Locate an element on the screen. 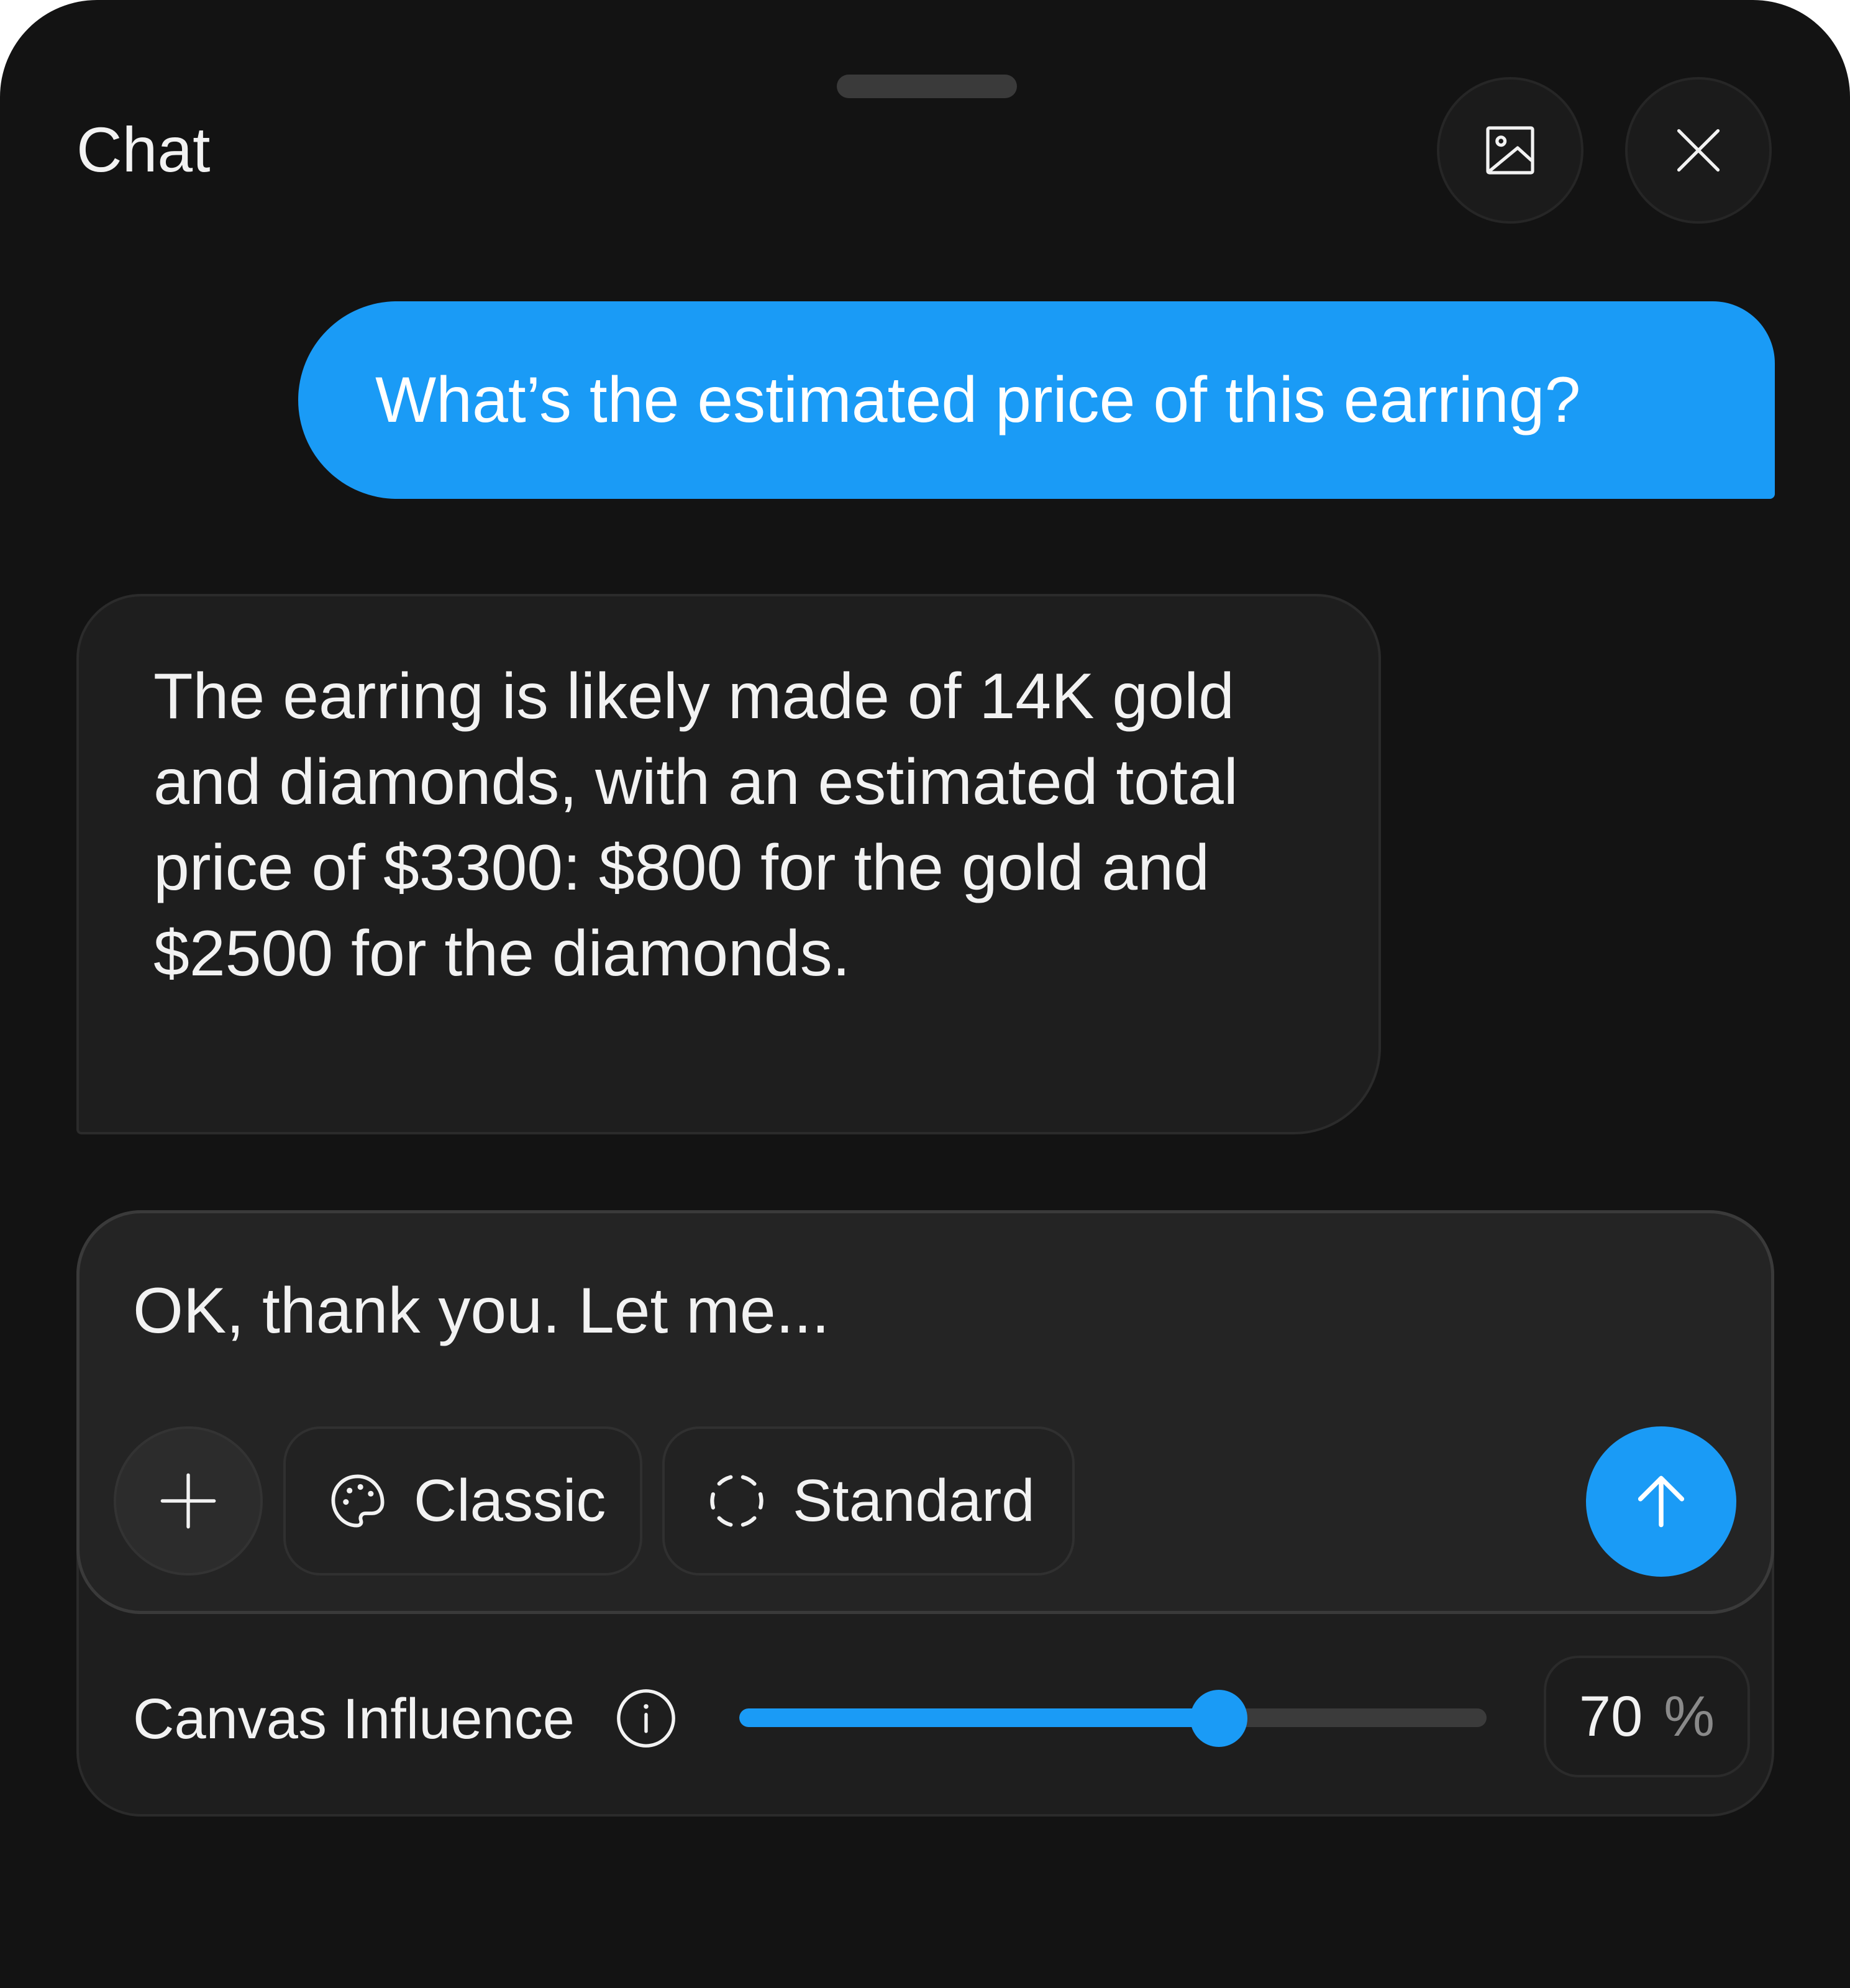  style-chip-label: Classic is located at coordinates (510, 1500).